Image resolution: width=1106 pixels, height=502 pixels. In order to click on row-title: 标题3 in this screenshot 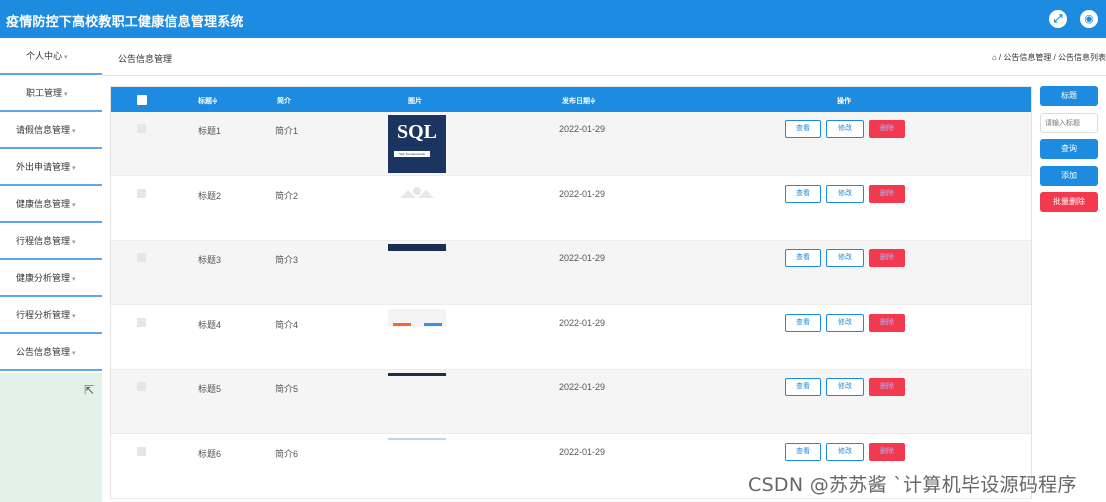, I will do `click(210, 260)`.